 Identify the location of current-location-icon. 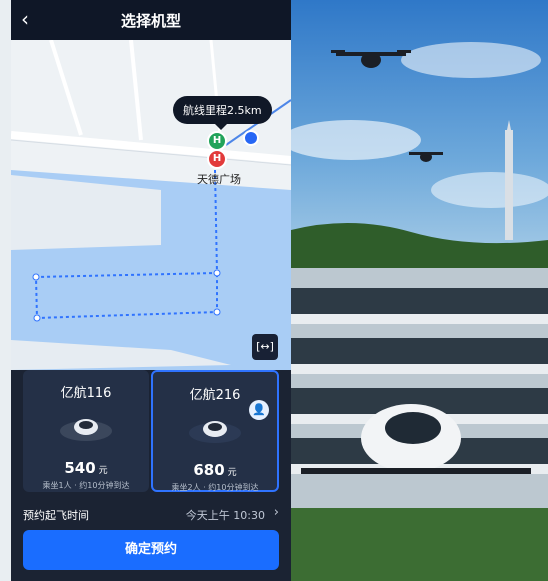
(251, 138).